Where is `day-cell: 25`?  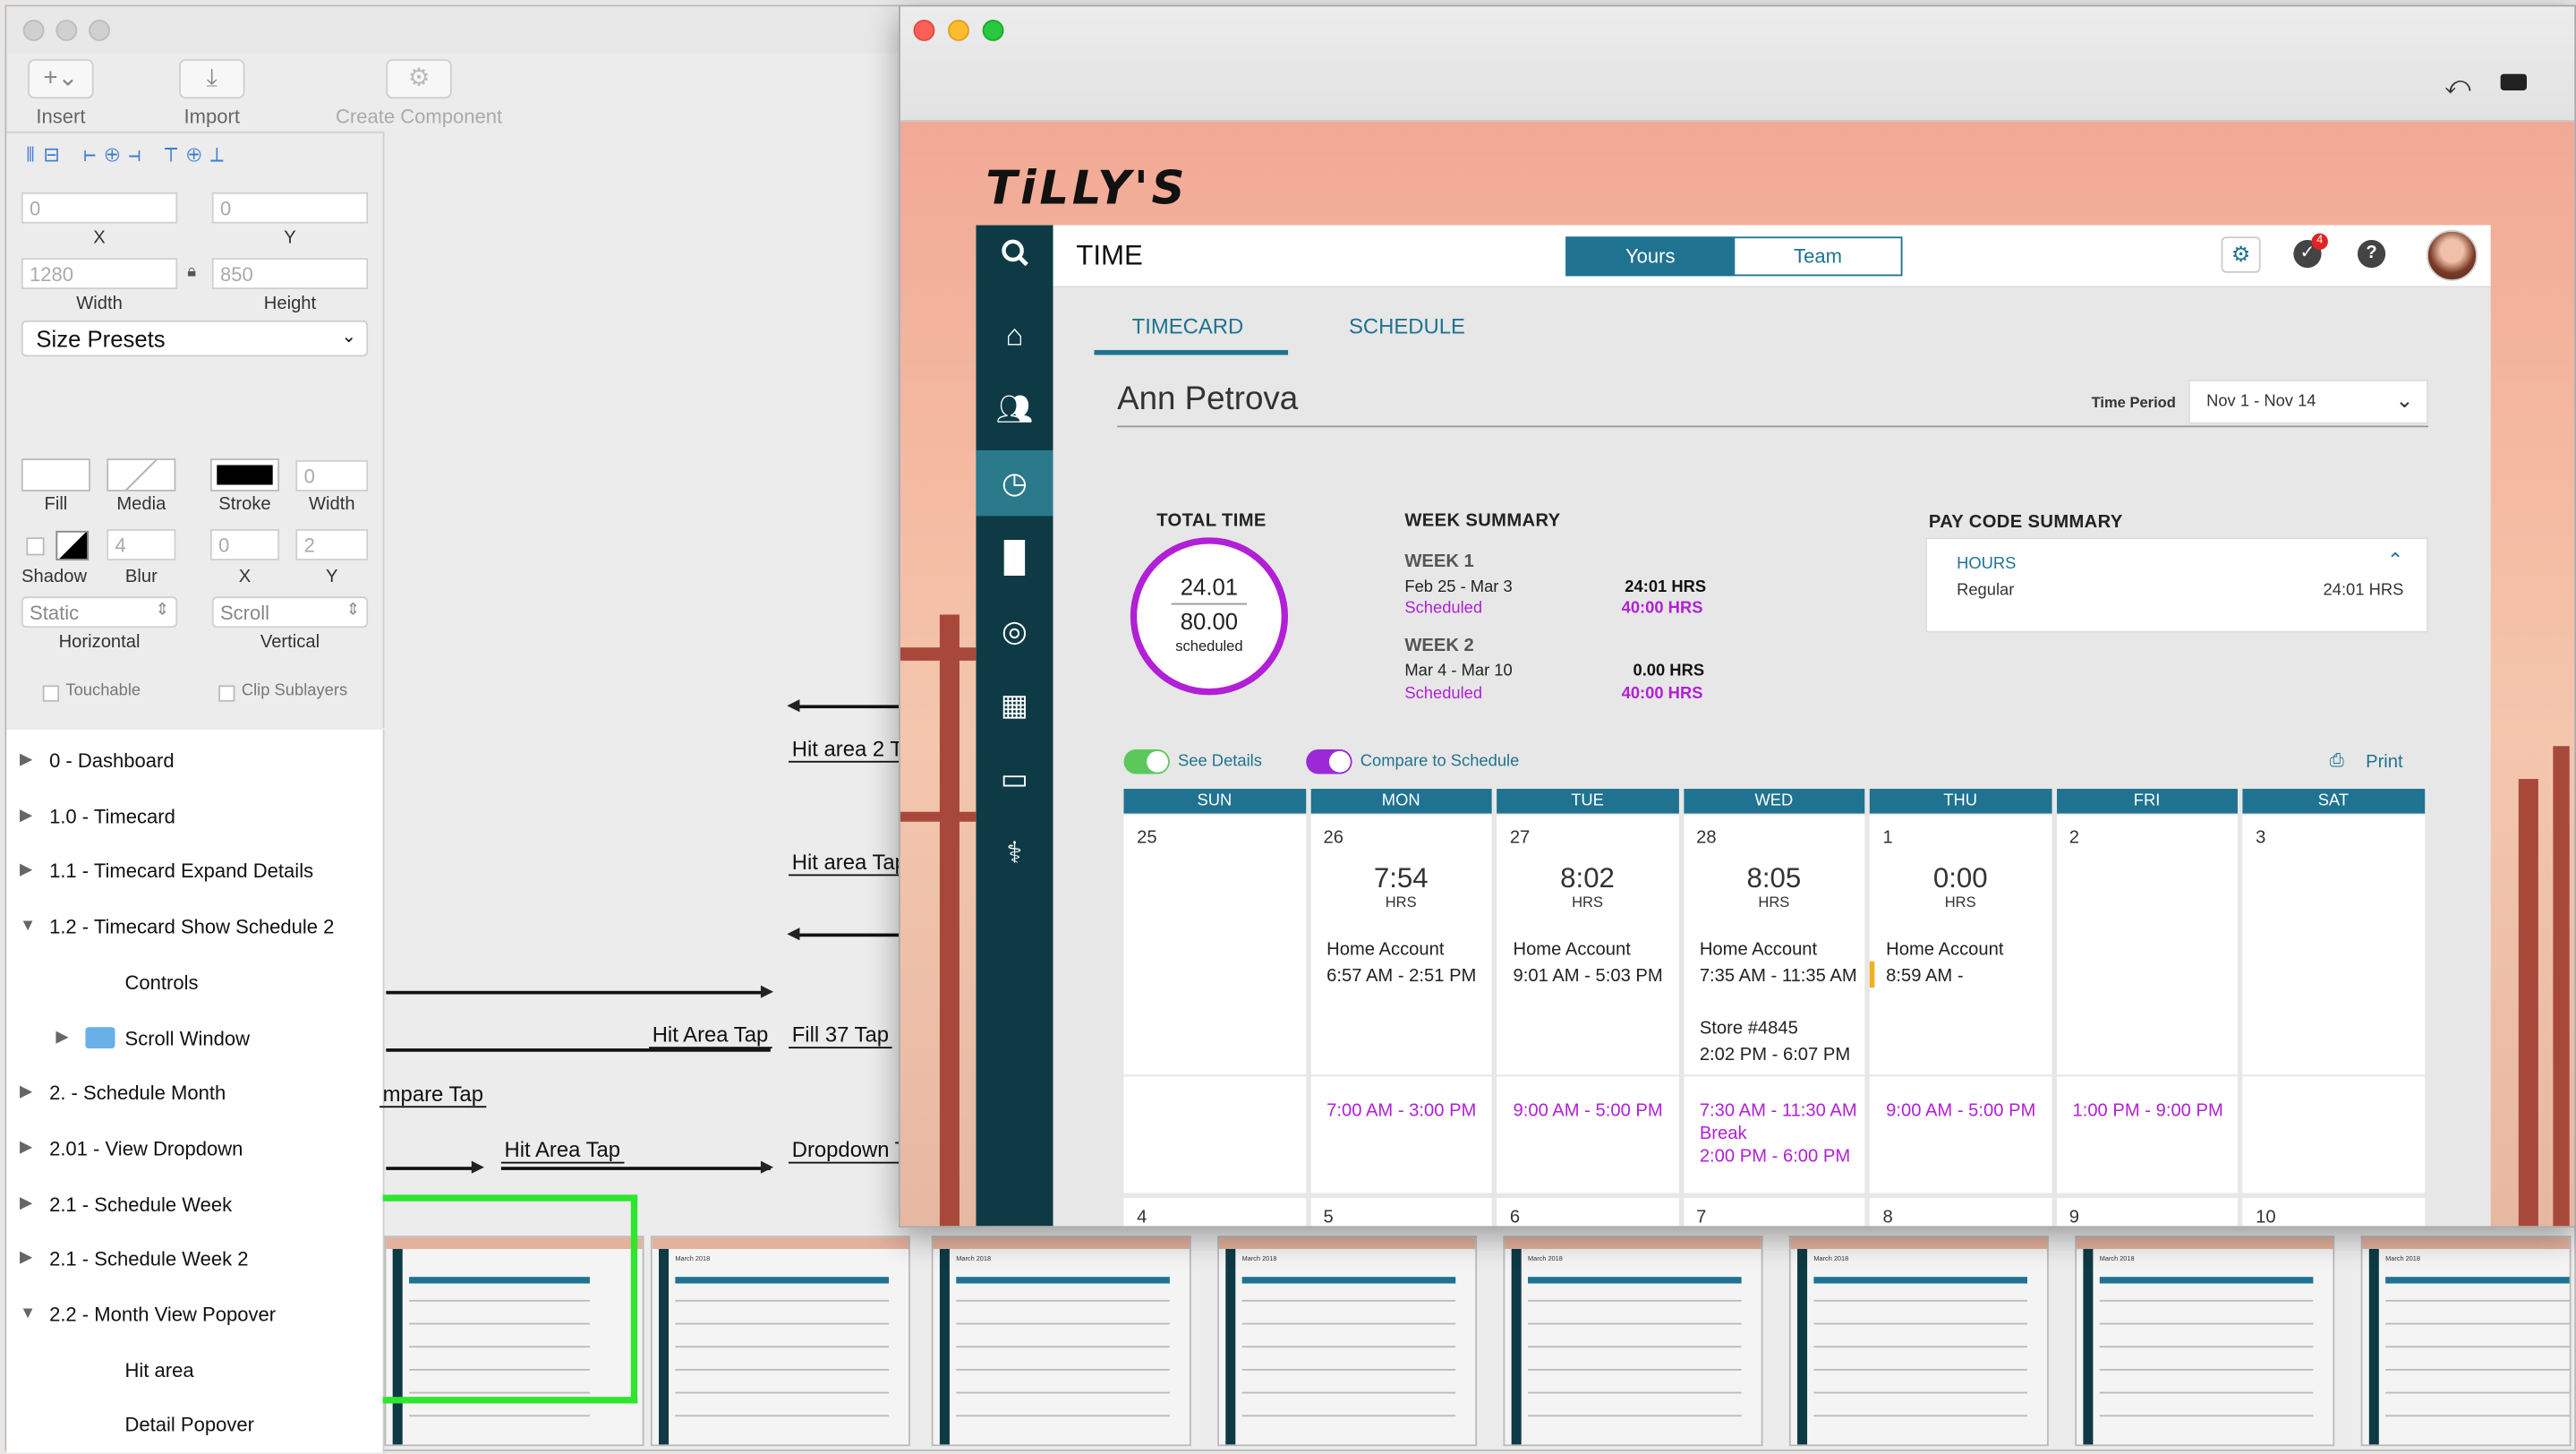
day-cell: 25 is located at coordinates (1214, 1004).